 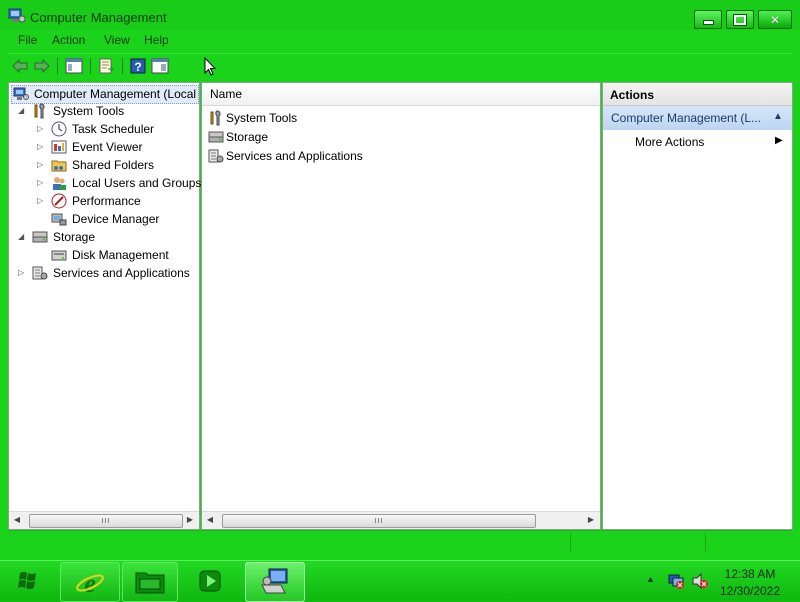 I want to click on media-player-icon, so click(x=210, y=581).